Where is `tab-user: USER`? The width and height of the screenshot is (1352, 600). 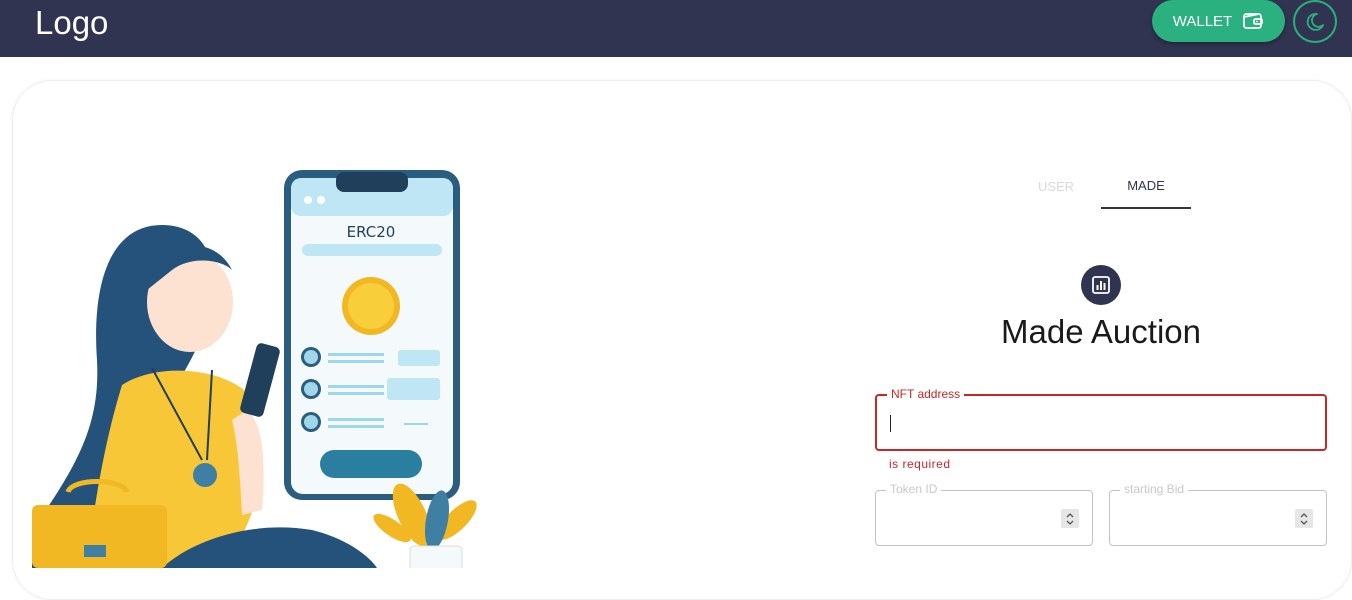
tab-user: USER is located at coordinates (1056, 186).